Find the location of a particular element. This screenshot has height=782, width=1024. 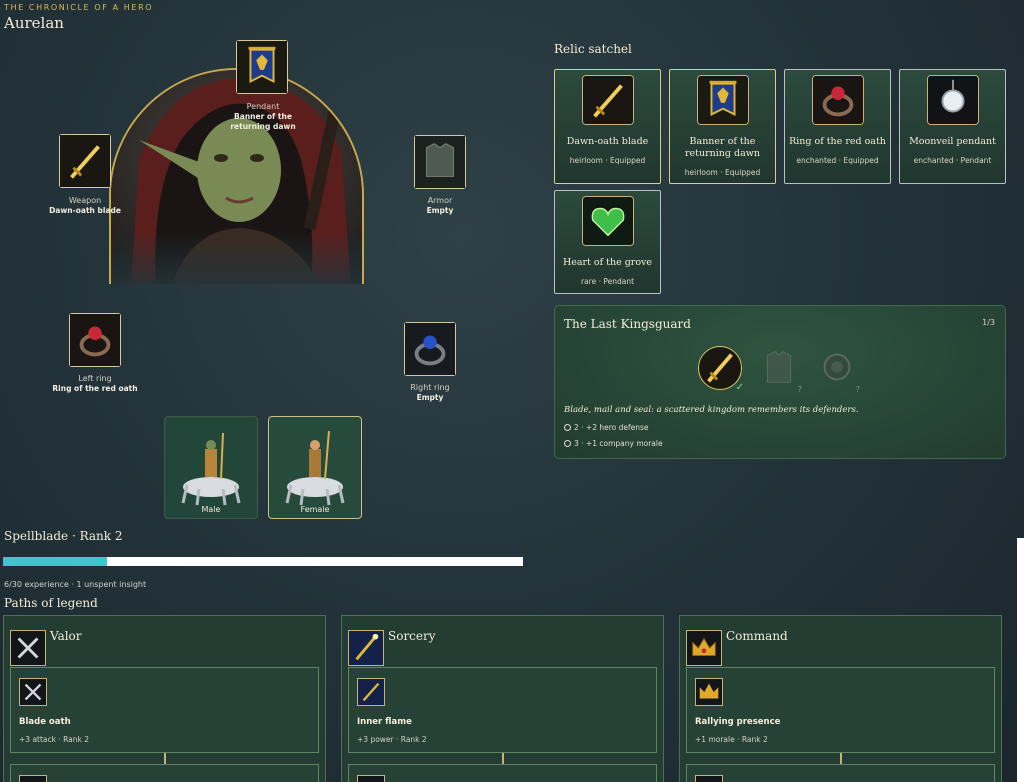

set-bonus-row: 2 · +2 hero defense is located at coordinates (606, 427).